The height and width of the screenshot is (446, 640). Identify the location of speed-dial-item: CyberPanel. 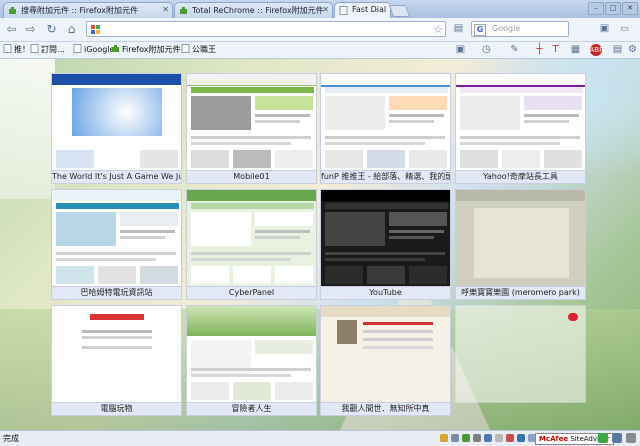
(251, 245).